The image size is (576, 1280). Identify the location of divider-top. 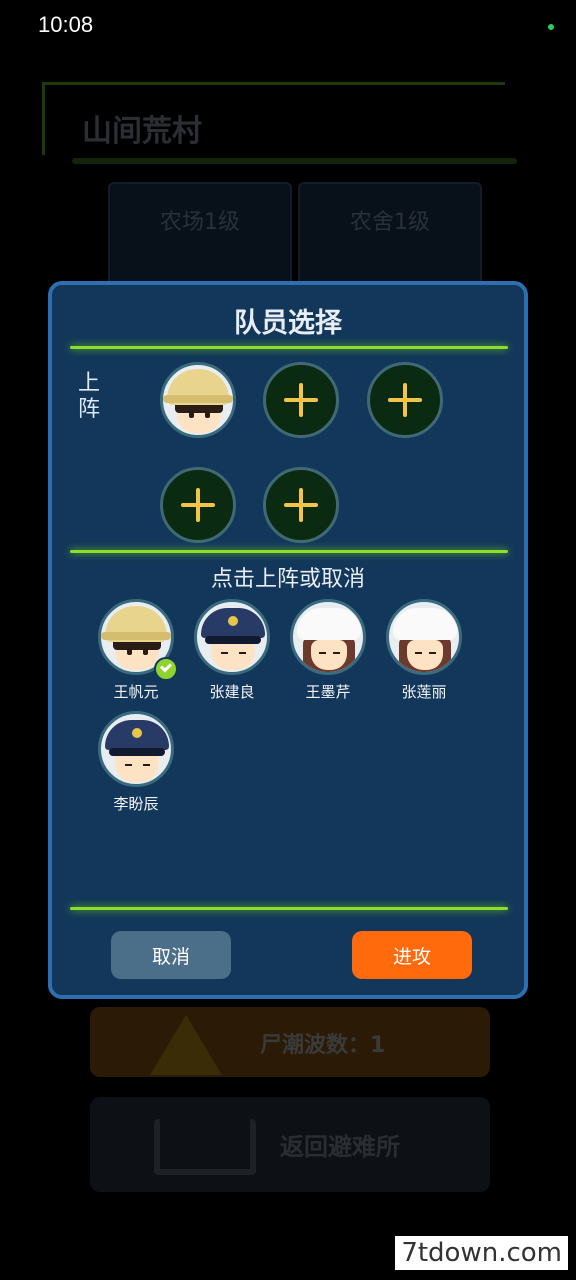
(289, 347).